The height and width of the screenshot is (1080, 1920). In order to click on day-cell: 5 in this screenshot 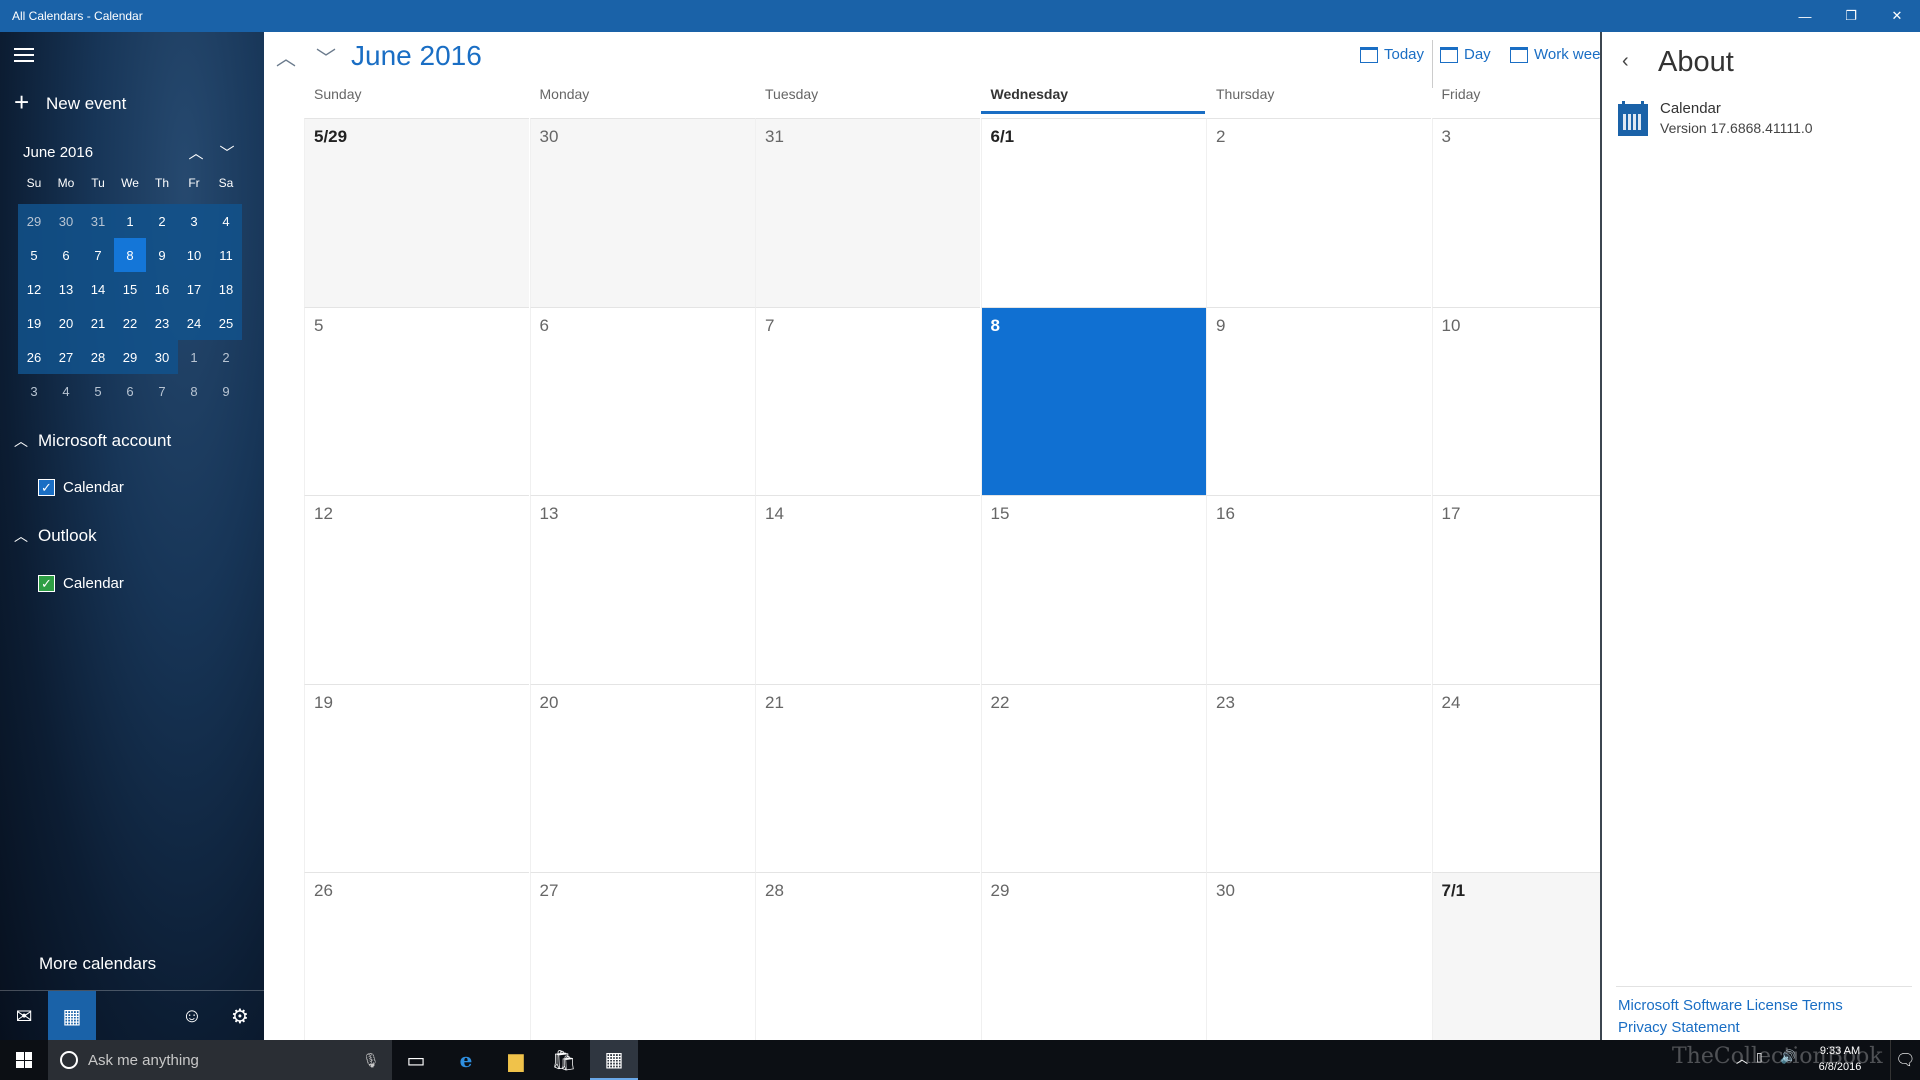, I will do `click(416, 400)`.